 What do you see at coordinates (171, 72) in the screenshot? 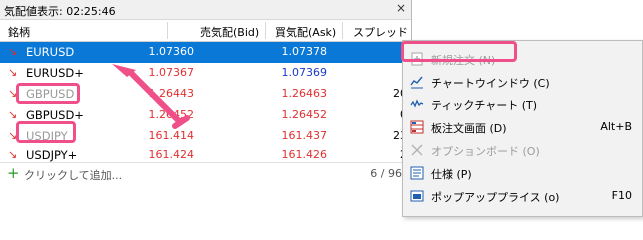
I see `bid-cell: 1.07367` at bounding box center [171, 72].